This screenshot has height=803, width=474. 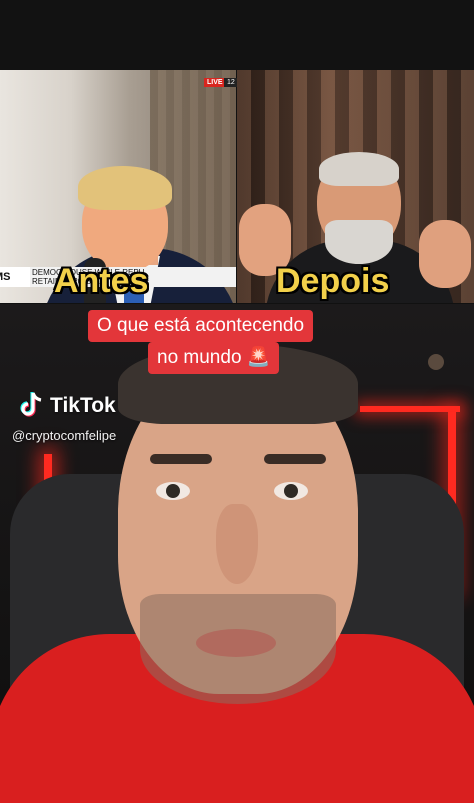 I want to click on raised-hand-right, so click(x=445, y=254).